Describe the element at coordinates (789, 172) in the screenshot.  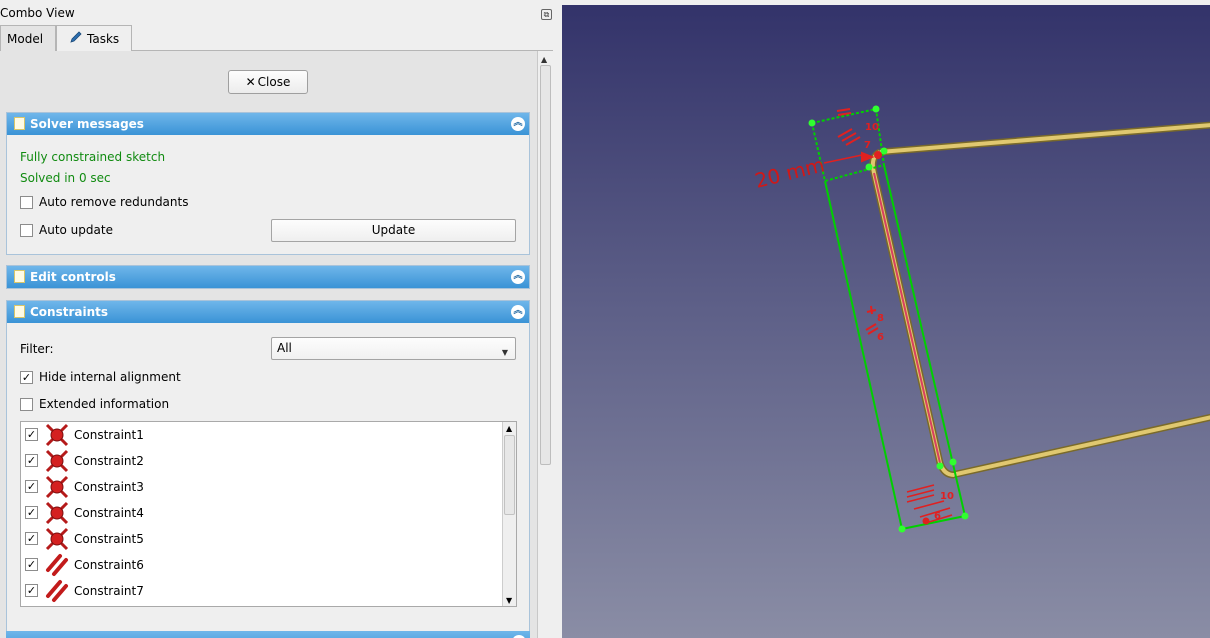
I see `dimension-label: 20 mm` at that location.